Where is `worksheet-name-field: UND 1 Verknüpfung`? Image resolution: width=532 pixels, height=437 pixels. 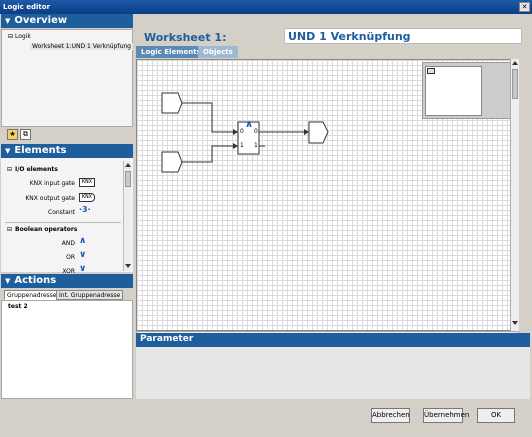
worksheet-name-field: UND 1 Verknüpfung is located at coordinates (403, 36).